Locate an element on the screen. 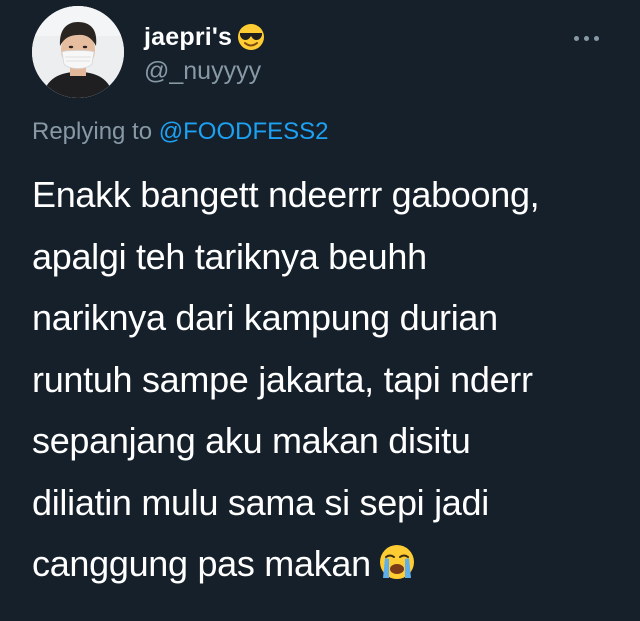 This screenshot has height=621, width=640. more-options-icon is located at coordinates (586, 38).